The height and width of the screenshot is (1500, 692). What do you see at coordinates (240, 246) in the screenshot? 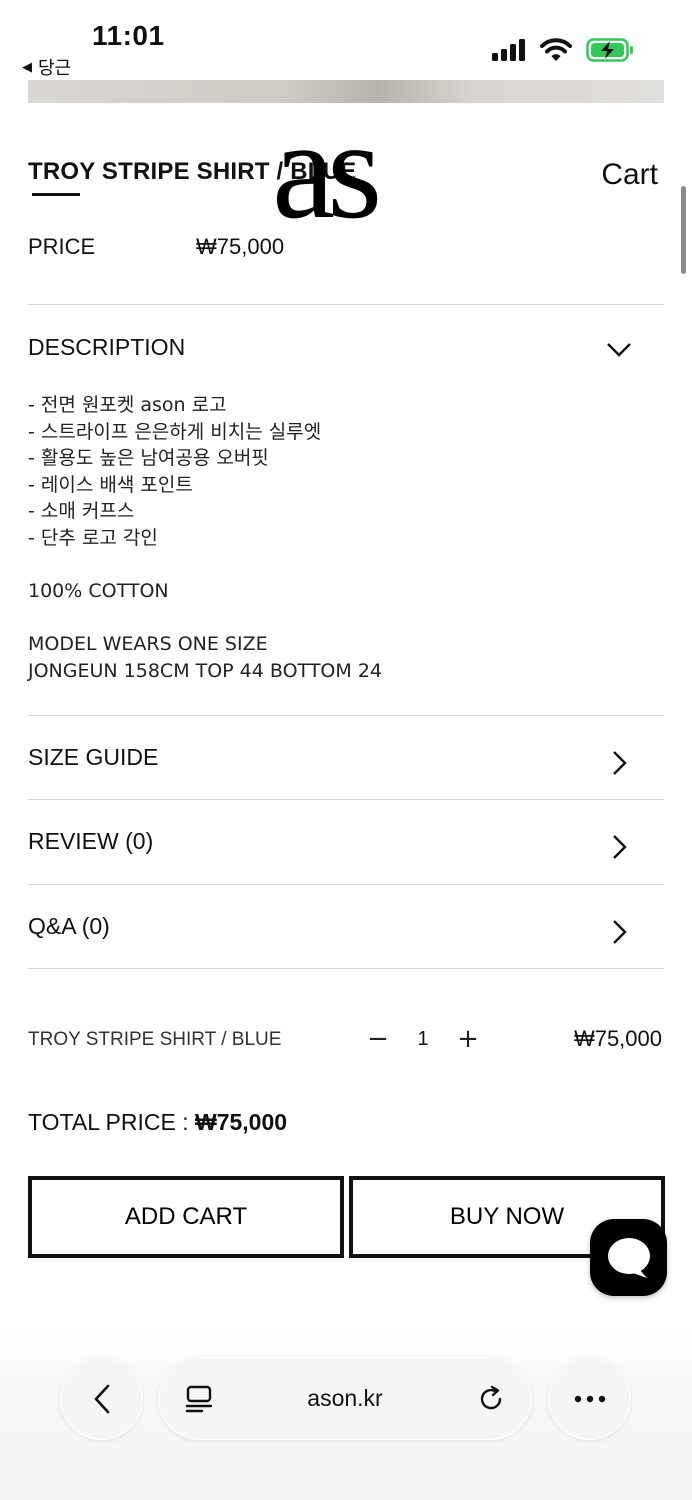
I see `price-value: ₩75,000` at bounding box center [240, 246].